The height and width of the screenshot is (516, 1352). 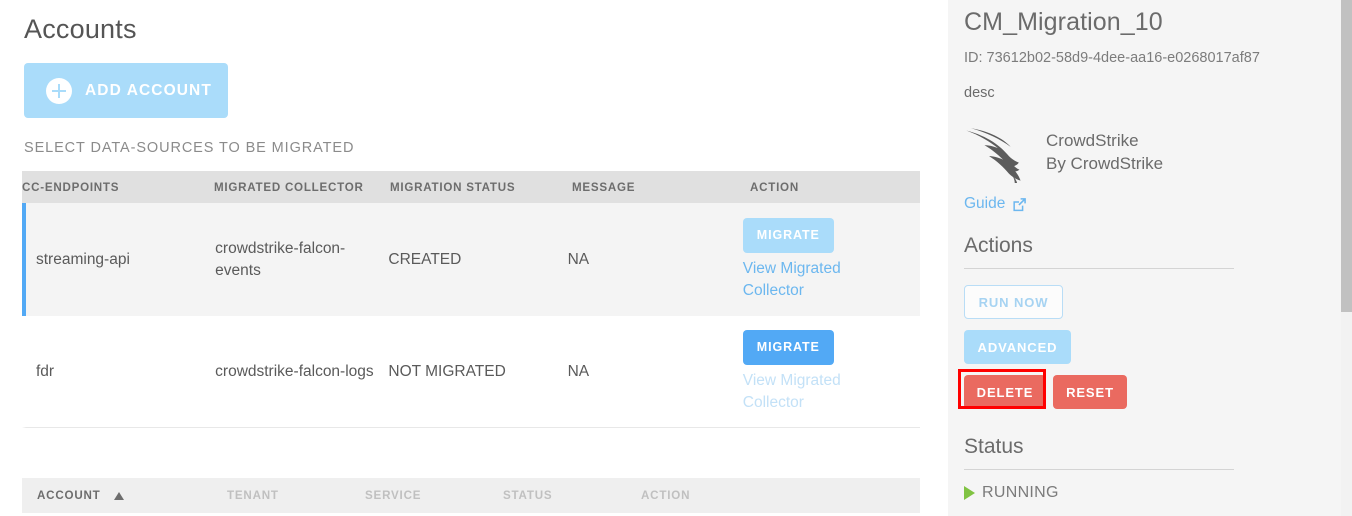 What do you see at coordinates (294, 371) in the screenshot?
I see `cell-migrated-collector: crowdstrike-falcon-logs` at bounding box center [294, 371].